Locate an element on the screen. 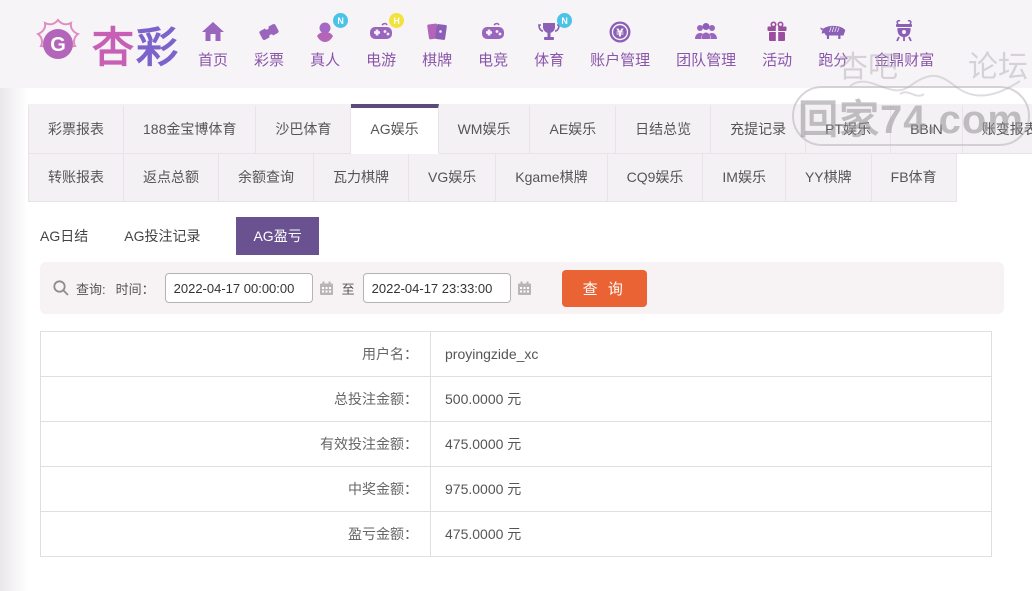 The image size is (1032, 591). tab-wm-entertainment: WM娱乐 is located at coordinates (484, 129).